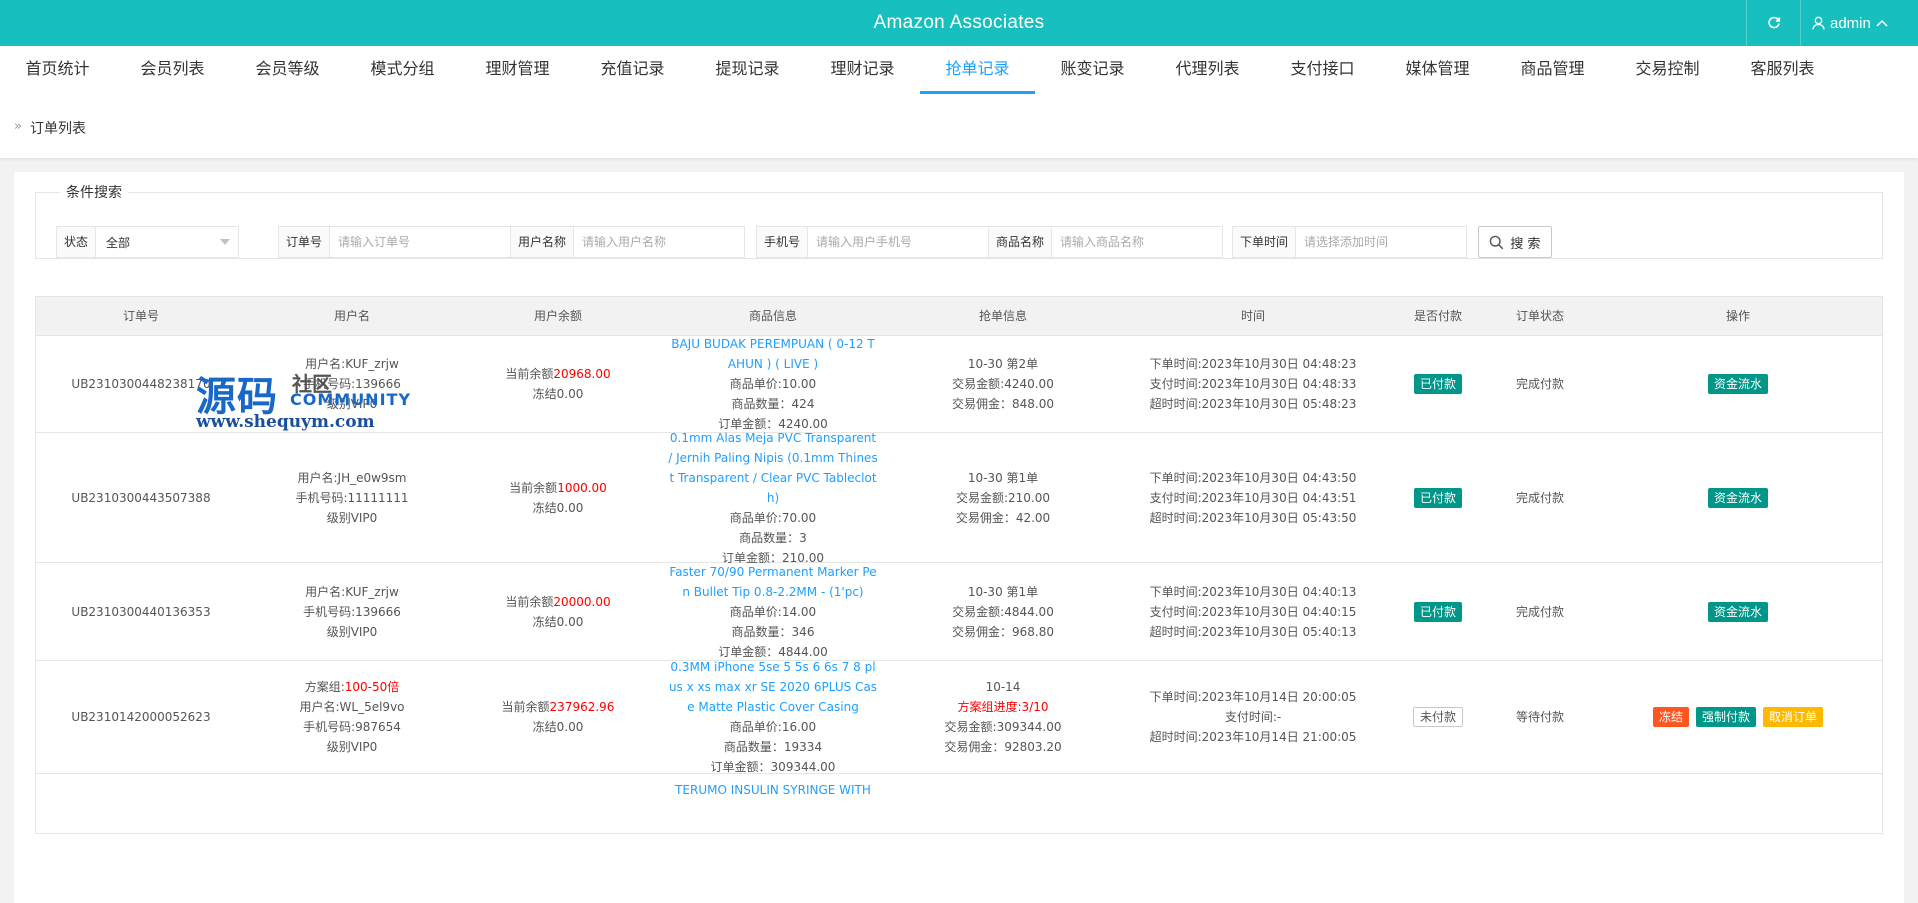 The width and height of the screenshot is (1918, 903). I want to click on username: admin, so click(1850, 23).